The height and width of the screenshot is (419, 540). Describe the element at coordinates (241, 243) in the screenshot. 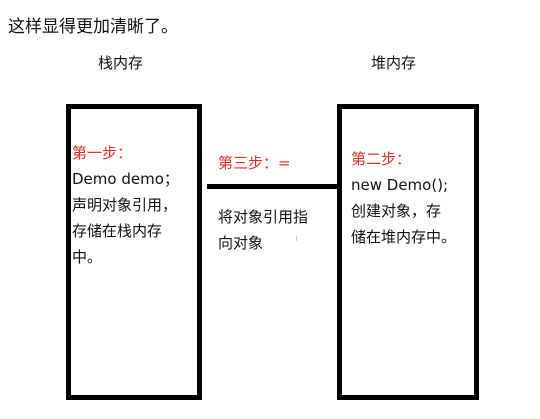

I see `connector-line-2: 向对象` at that location.